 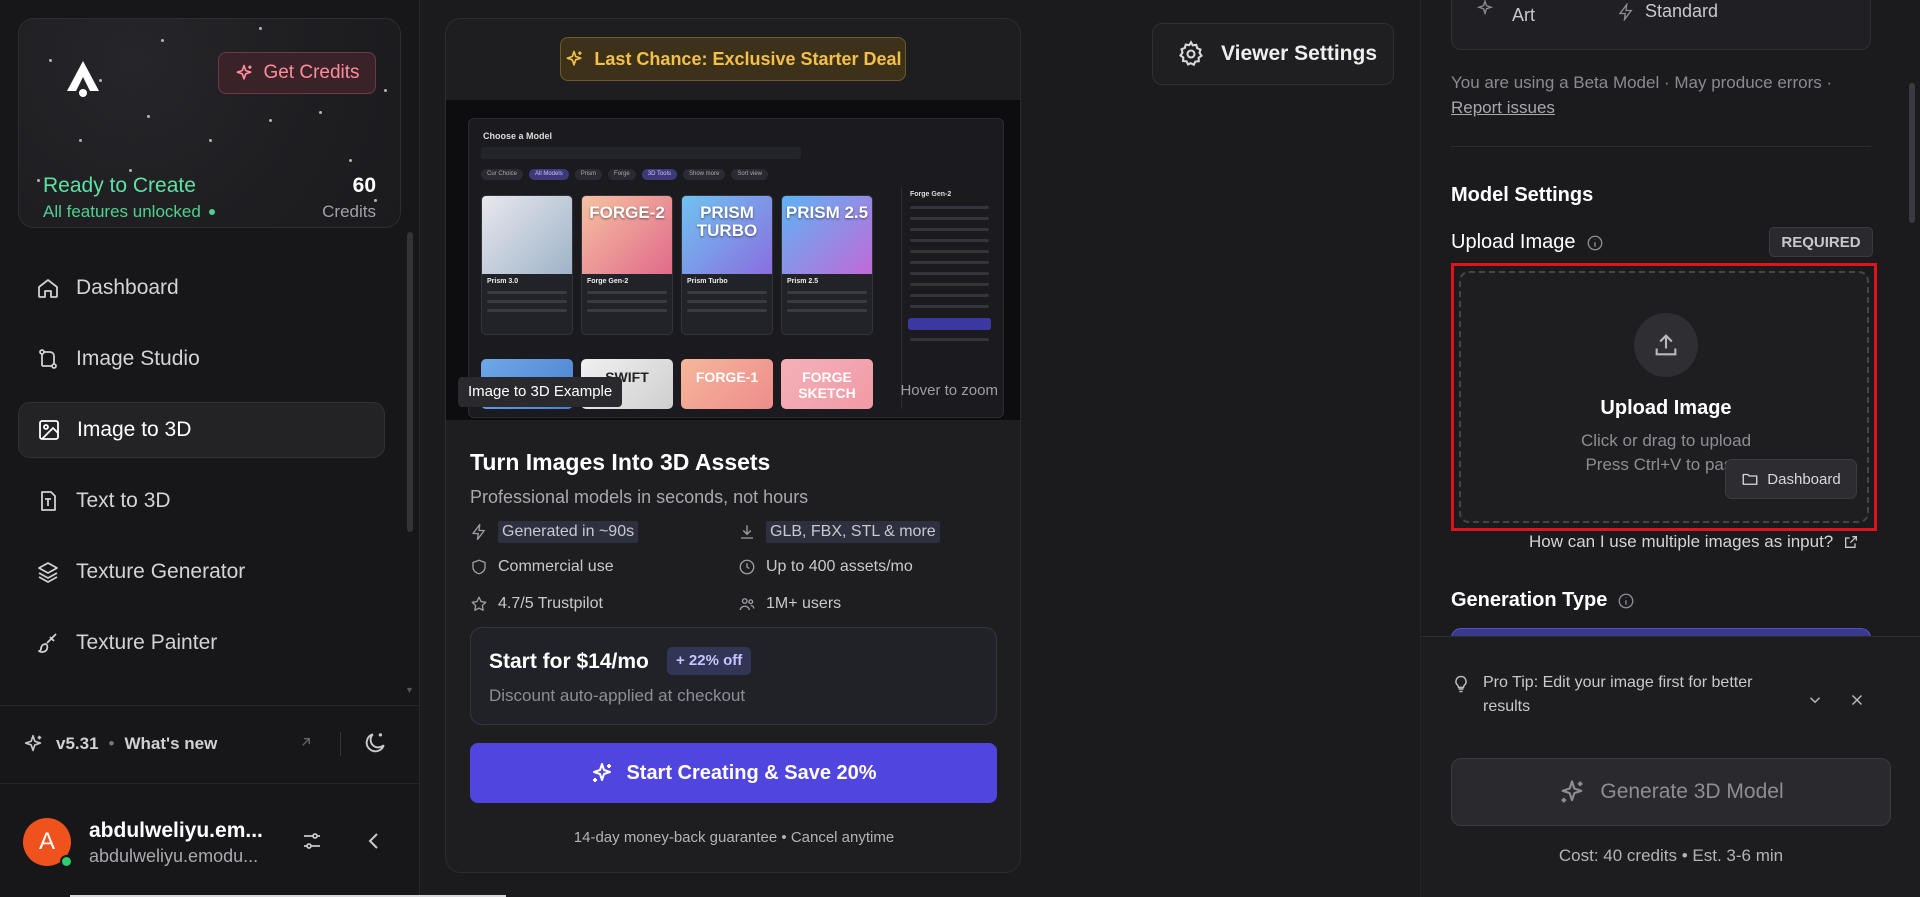 What do you see at coordinates (549, 174) in the screenshot?
I see `preview-chip: All Models` at bounding box center [549, 174].